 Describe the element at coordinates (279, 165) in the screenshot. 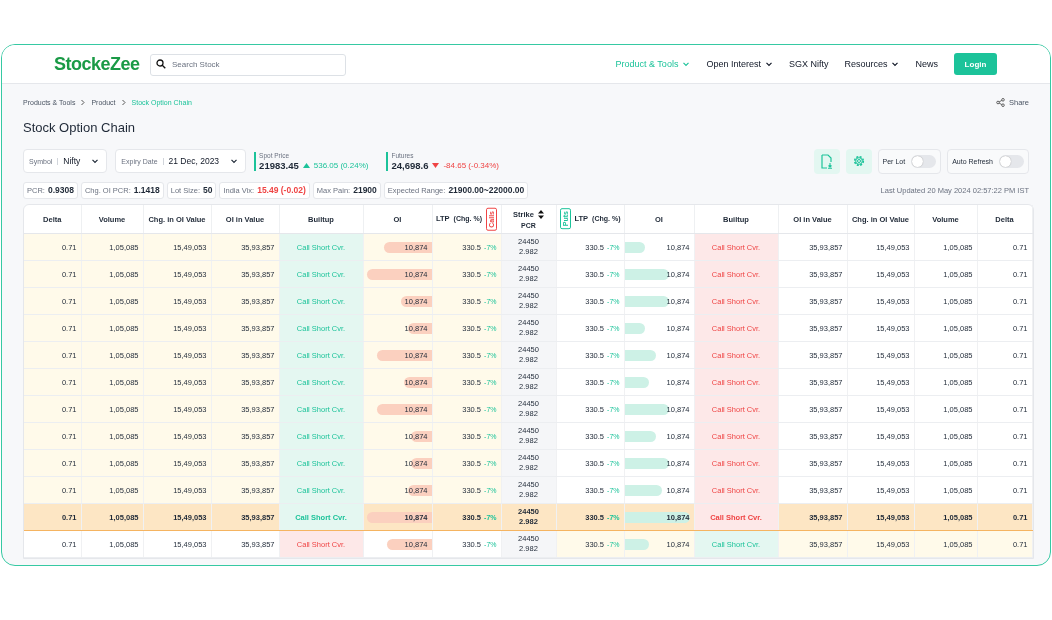

I see `quote-value: 21983.45` at that location.